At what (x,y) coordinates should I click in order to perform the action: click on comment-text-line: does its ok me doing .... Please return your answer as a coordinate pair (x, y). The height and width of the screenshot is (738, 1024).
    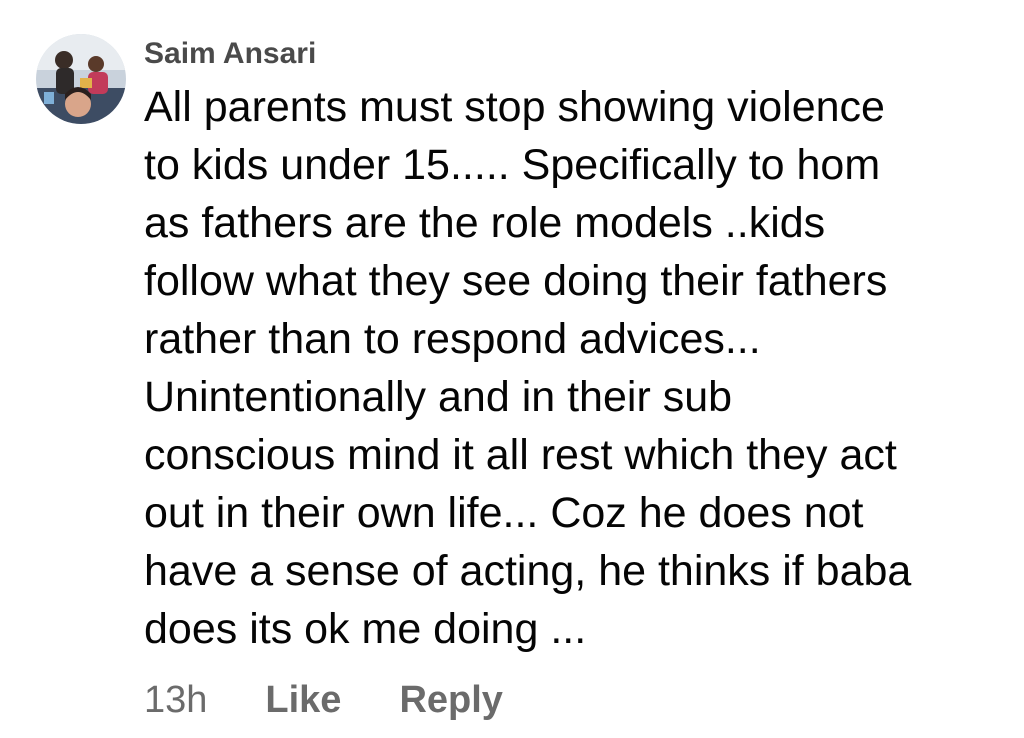
    Looking at the image, I should click on (365, 629).